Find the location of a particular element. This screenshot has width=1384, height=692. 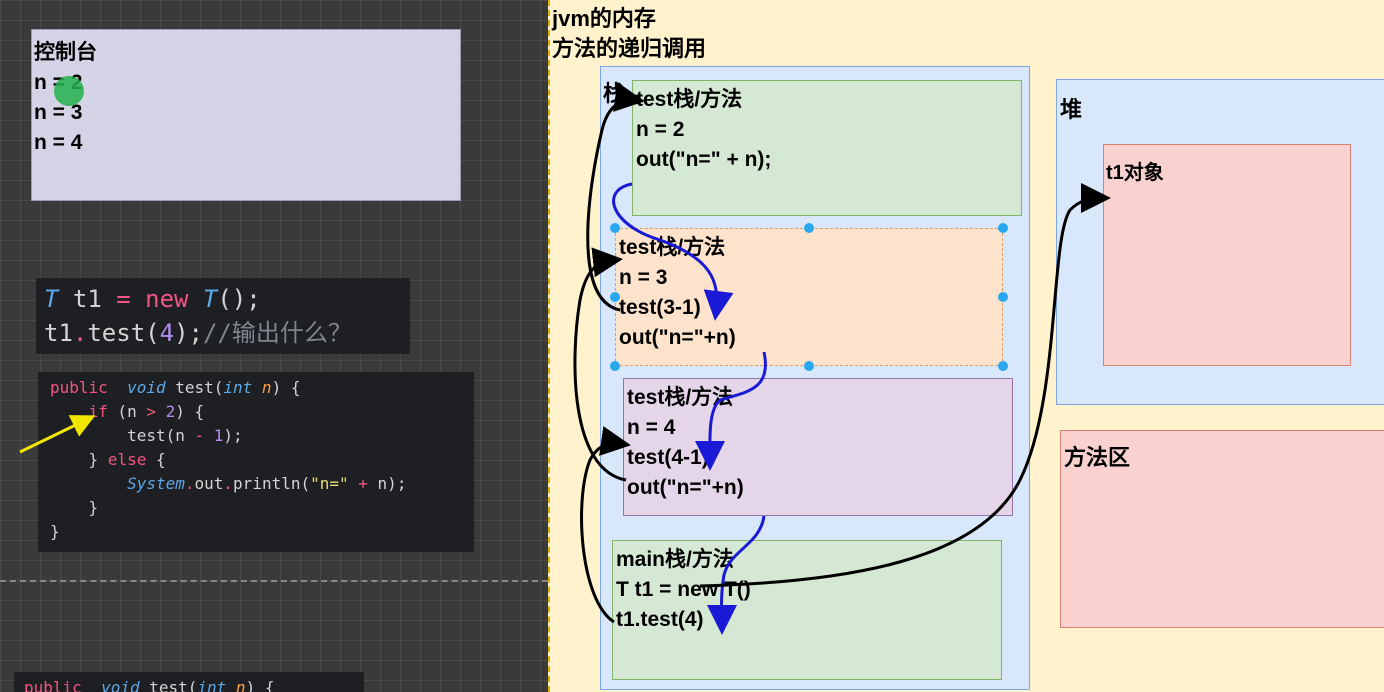

heap-label: 堆 is located at coordinates (1071, 109).